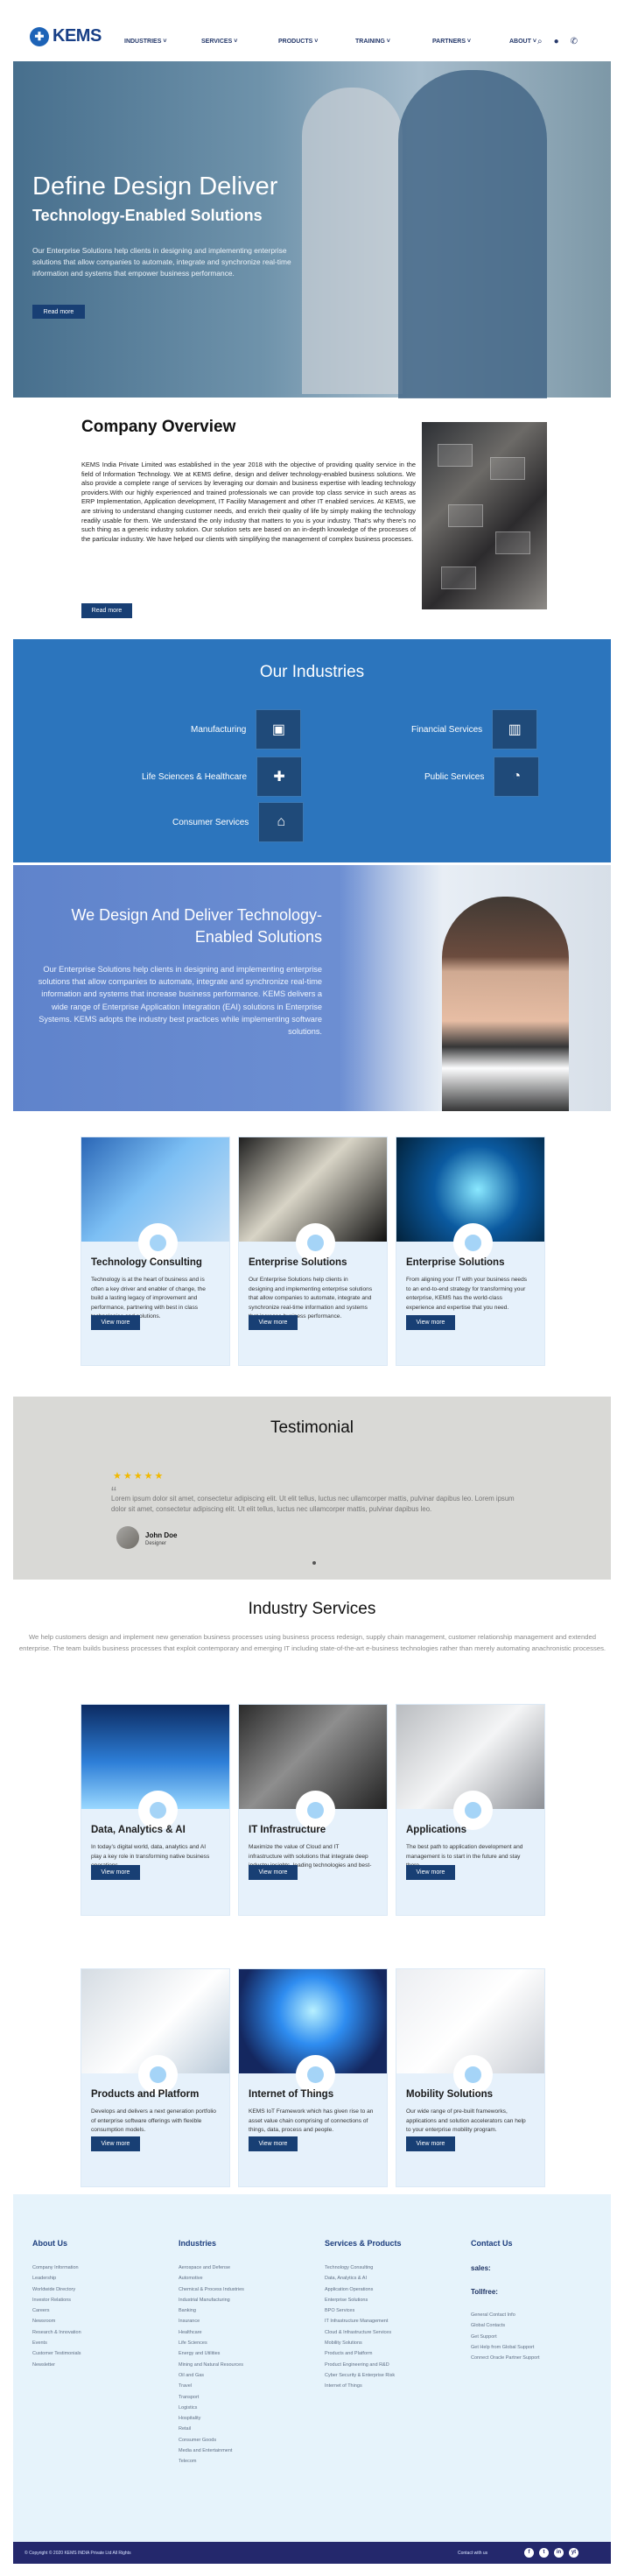 Image resolution: width=624 pixels, height=2576 pixels. I want to click on industry-life-sciences-healthcare: Life Sciences & Healthcare ✚, so click(222, 777).